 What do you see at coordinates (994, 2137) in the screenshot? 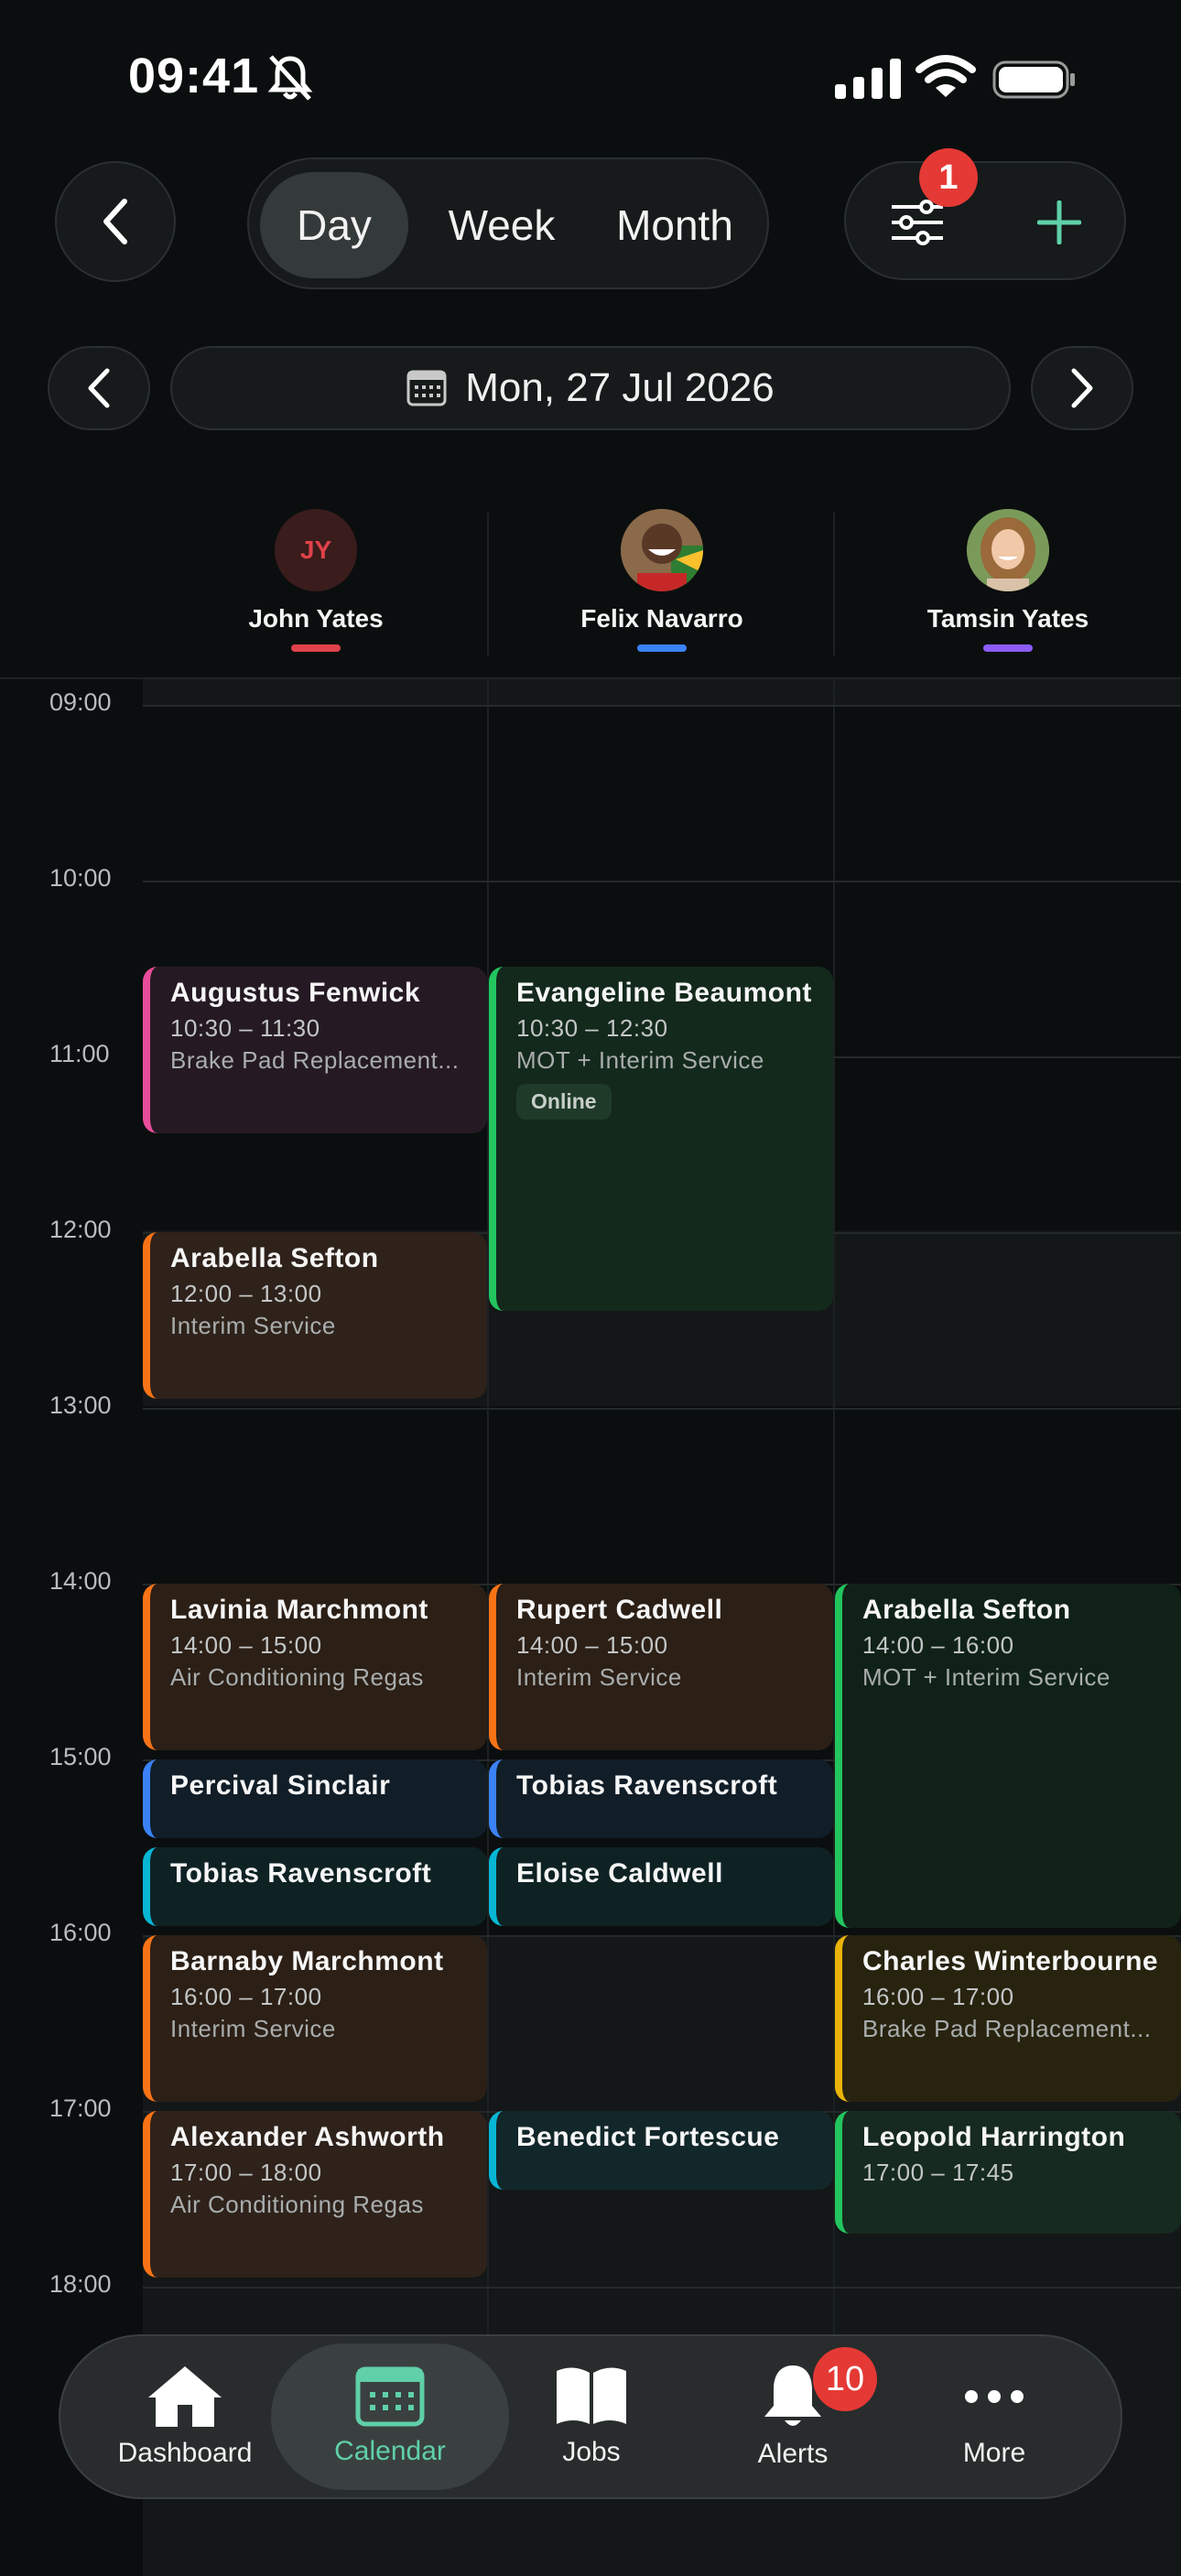
I see `appointment-customer: Leopold Harrington` at bounding box center [994, 2137].